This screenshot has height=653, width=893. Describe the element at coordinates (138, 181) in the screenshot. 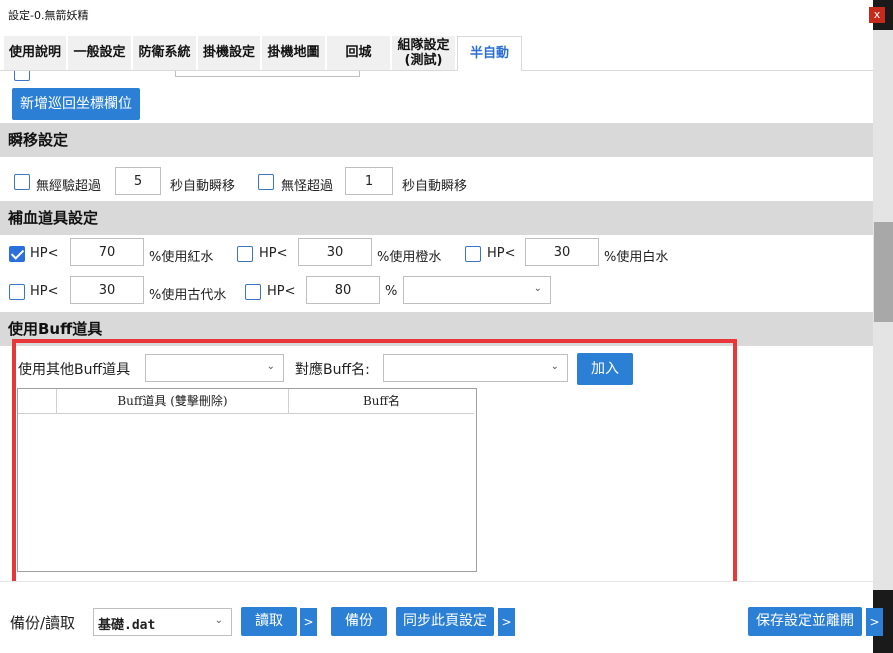

I see `no-exp-seconds-input: 5` at that location.